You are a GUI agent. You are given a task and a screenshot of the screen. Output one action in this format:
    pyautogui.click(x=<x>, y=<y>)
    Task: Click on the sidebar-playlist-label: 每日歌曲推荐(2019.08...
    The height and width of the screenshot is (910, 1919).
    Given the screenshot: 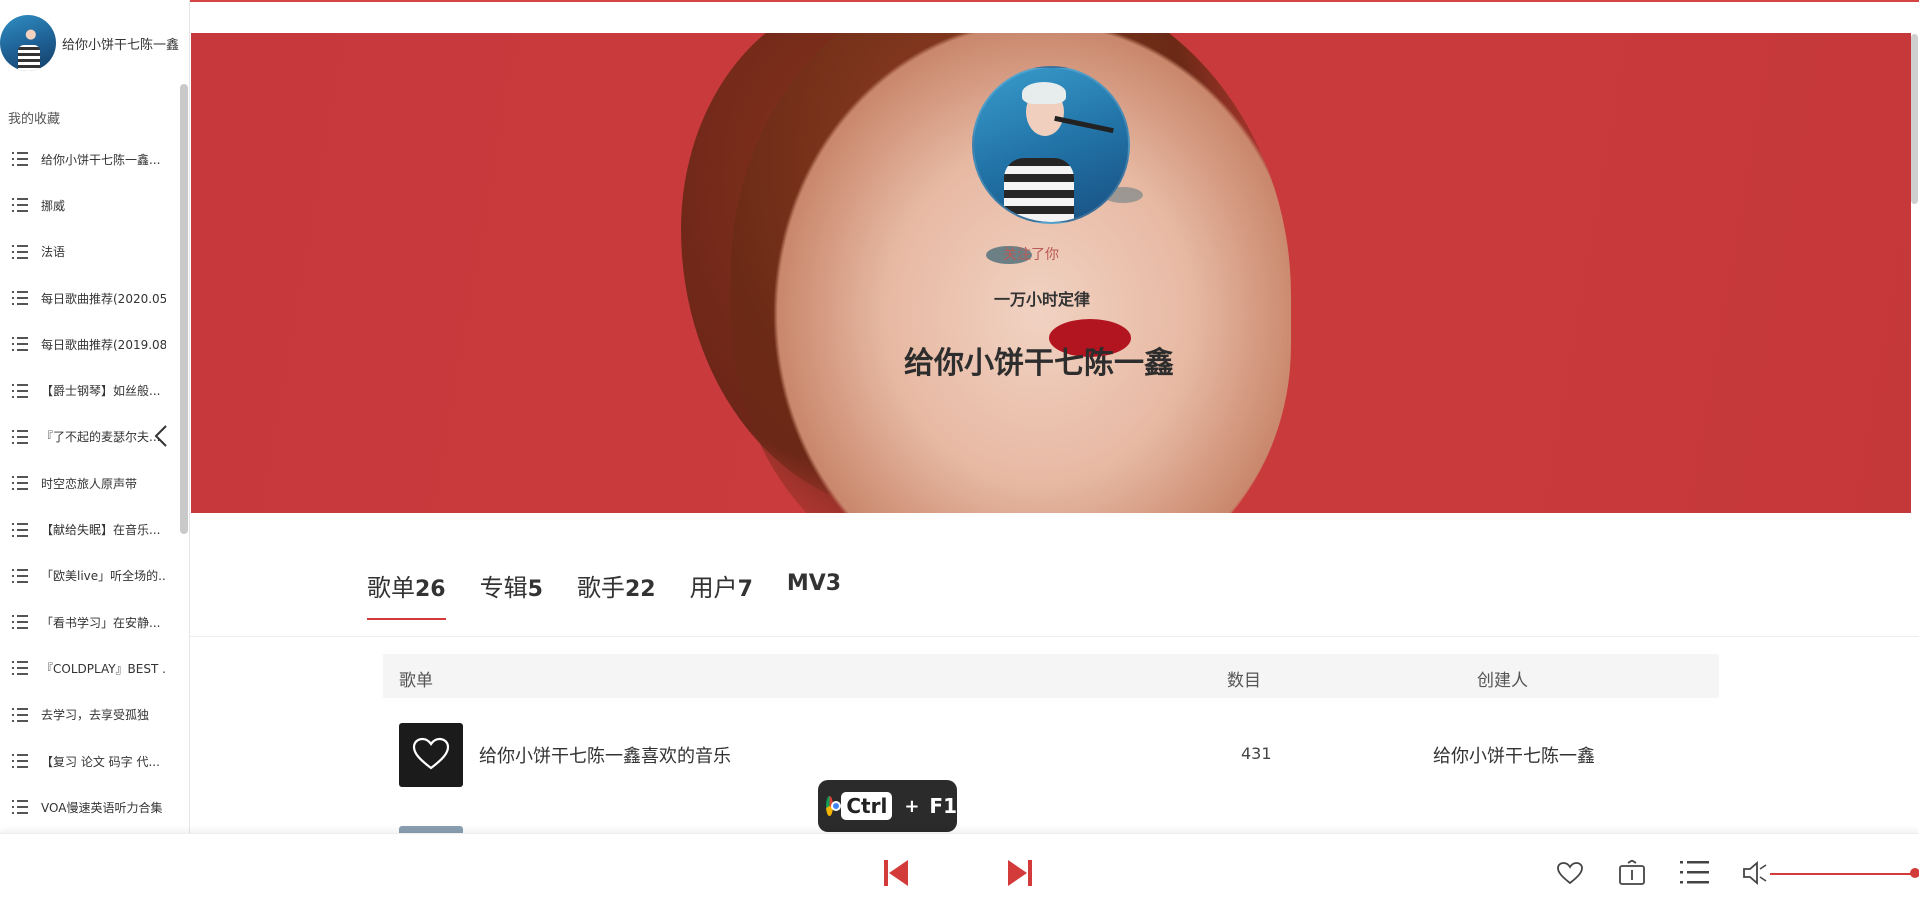 What is the action you would take?
    pyautogui.click(x=103, y=344)
    